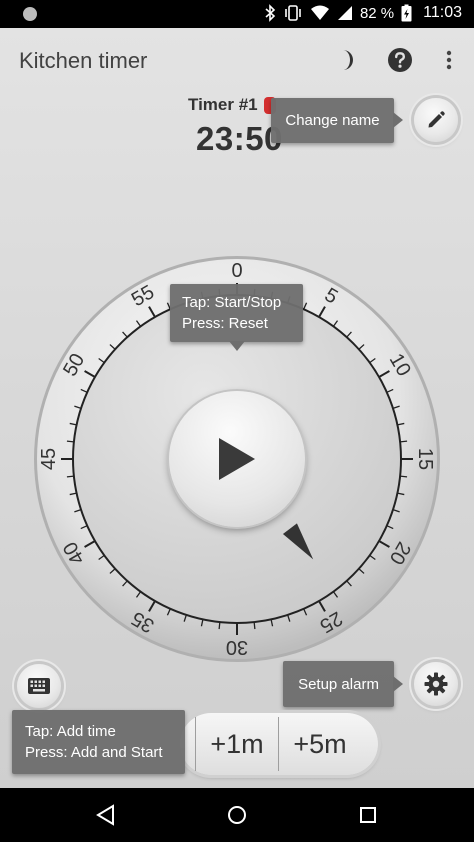 This screenshot has height=842, width=474. I want to click on start-stop-tooltip-line1: Tap: Start/Stop, so click(232, 302).